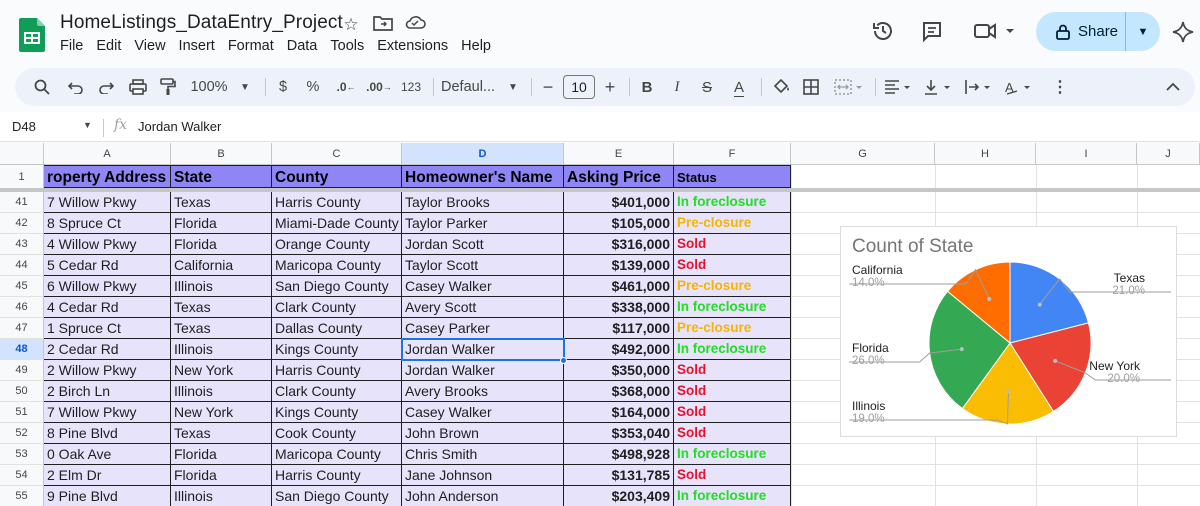 Image resolution: width=1200 pixels, height=506 pixels. Describe the element at coordinates (483, 433) in the screenshot. I see `cell-owner: John Brown` at that location.